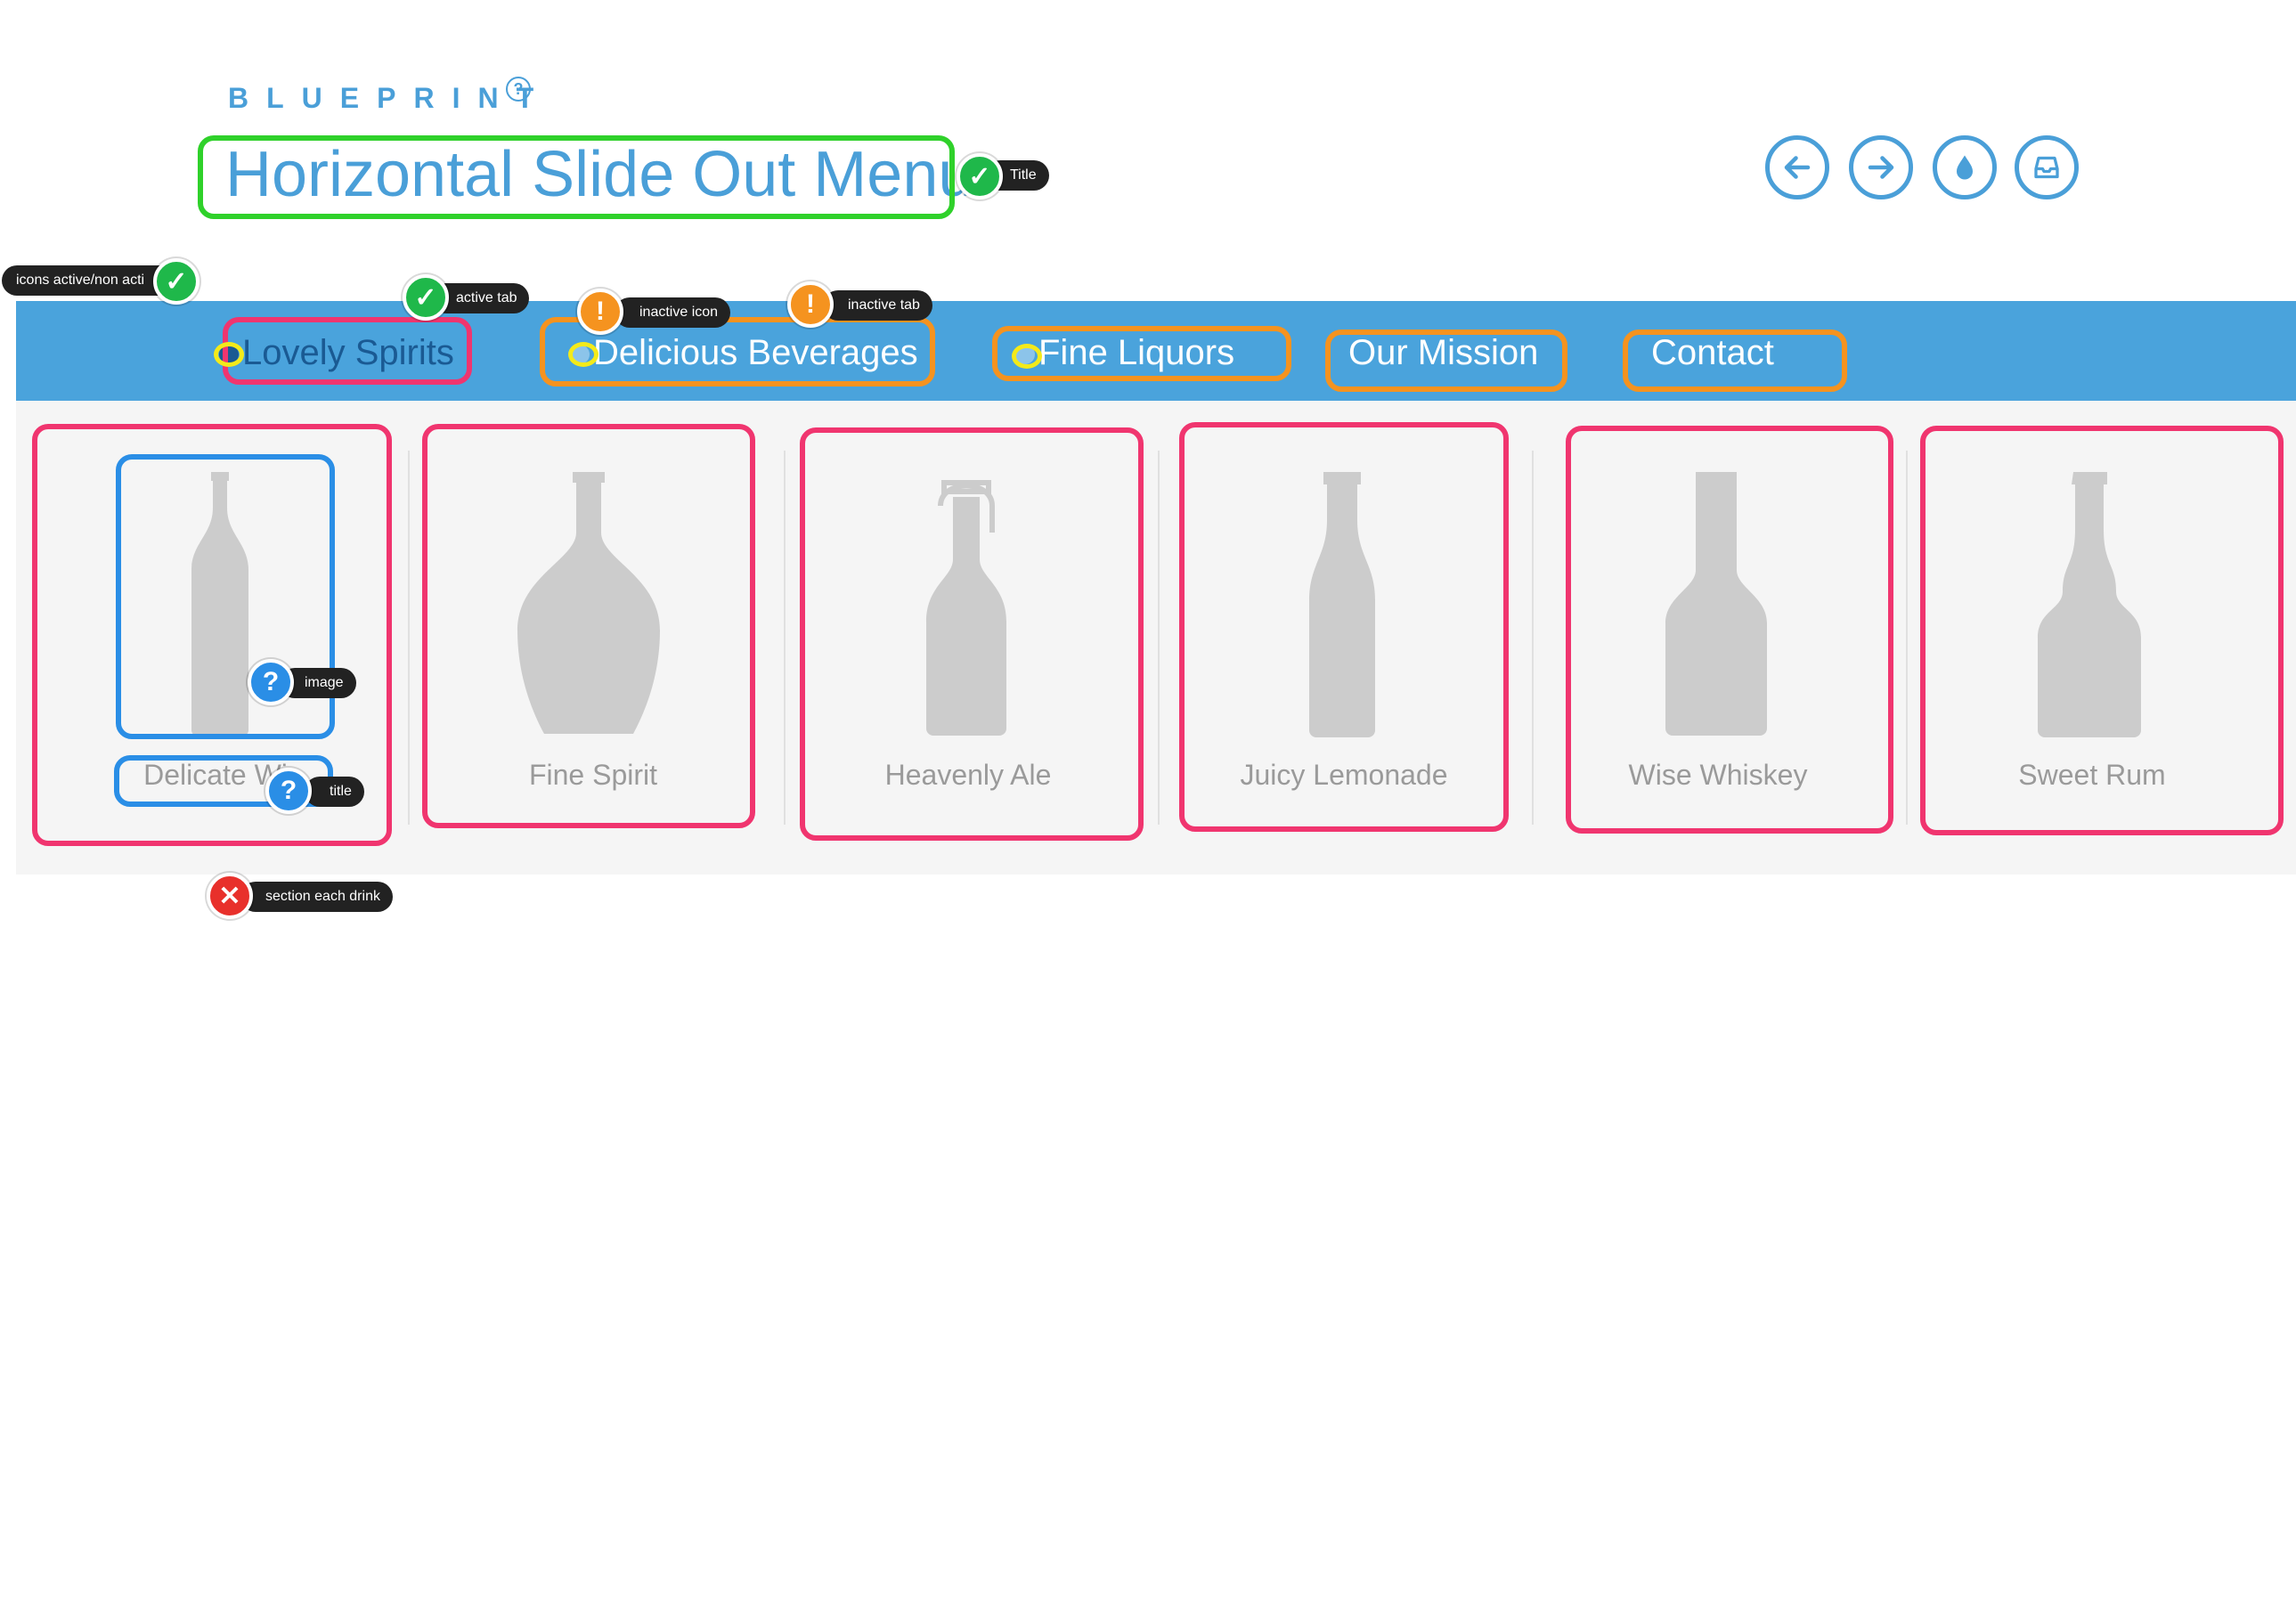 This screenshot has width=2296, height=1603. Describe the element at coordinates (576, 177) in the screenshot. I see `title-annotation-box` at that location.